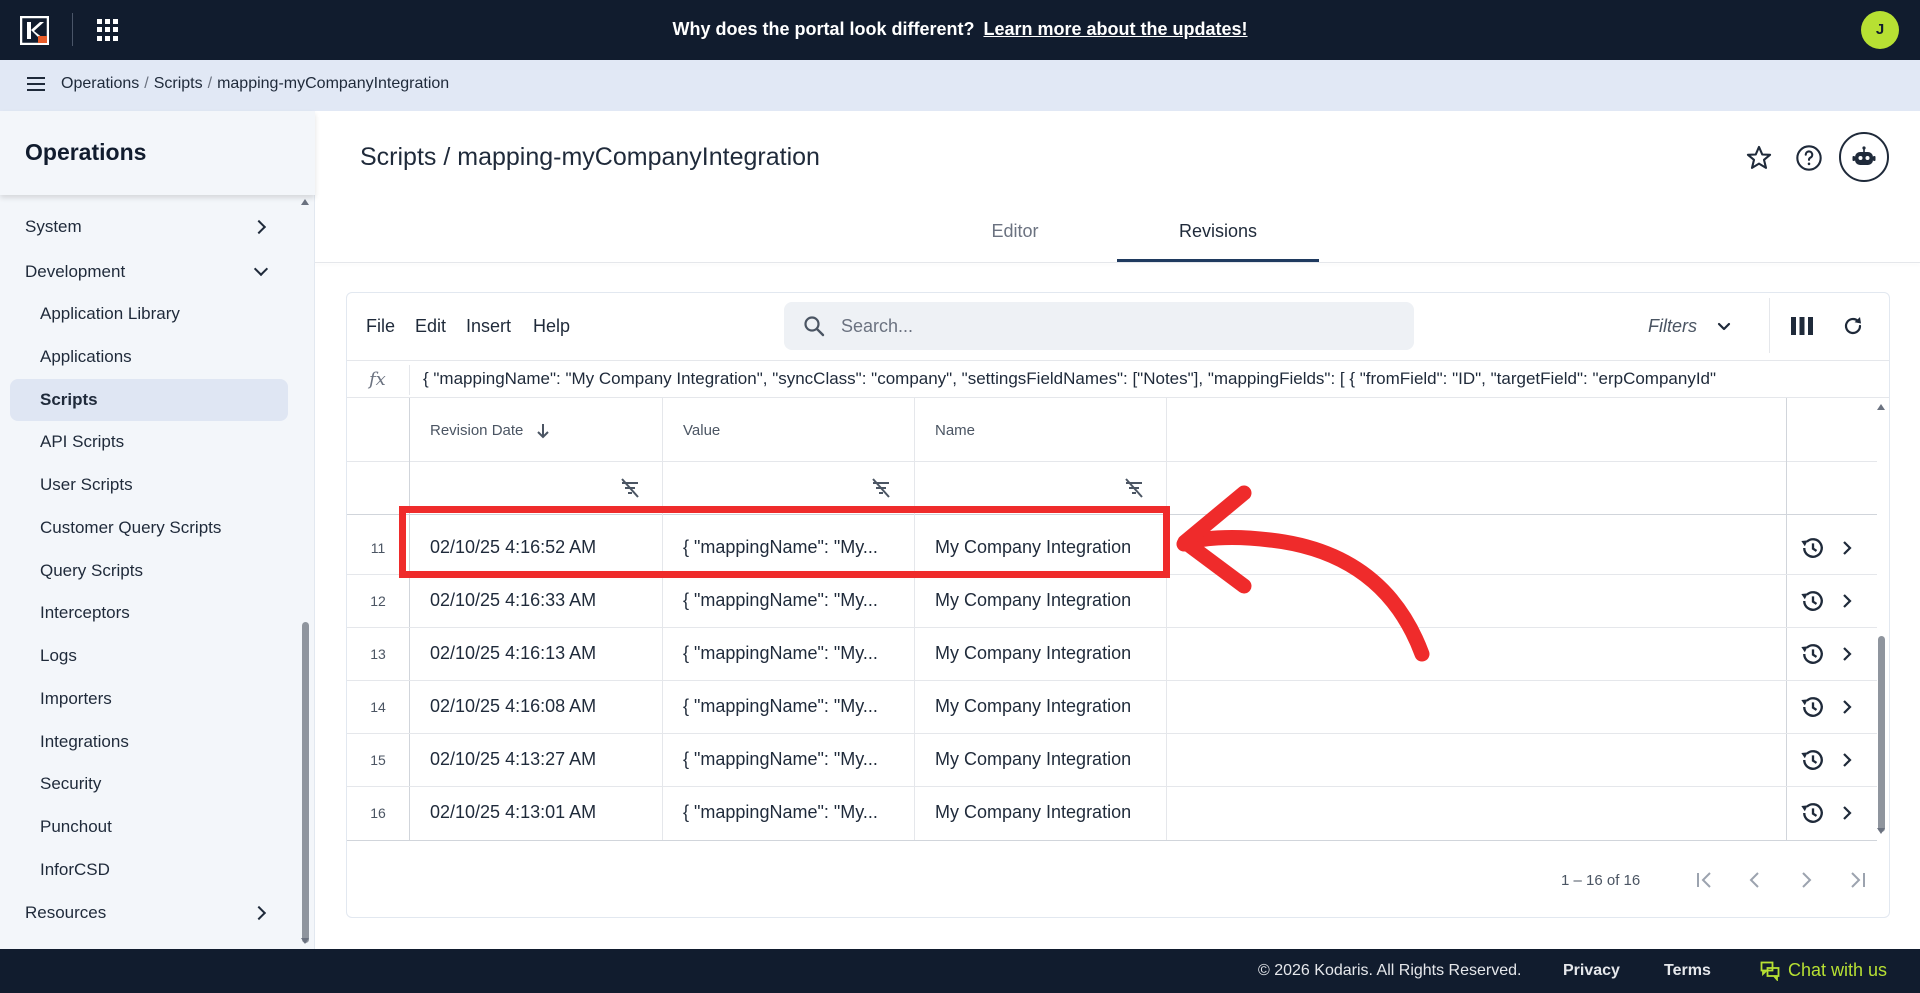  I want to click on privacy-link: Privacy, so click(1591, 971).